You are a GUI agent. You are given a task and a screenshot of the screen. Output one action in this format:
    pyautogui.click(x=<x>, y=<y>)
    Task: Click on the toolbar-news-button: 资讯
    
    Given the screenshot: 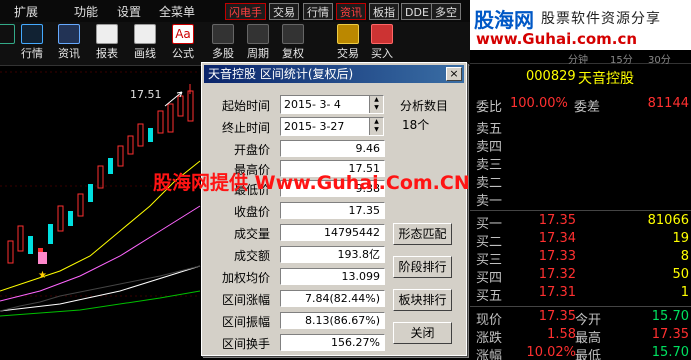 What is the action you would take?
    pyautogui.click(x=69, y=42)
    